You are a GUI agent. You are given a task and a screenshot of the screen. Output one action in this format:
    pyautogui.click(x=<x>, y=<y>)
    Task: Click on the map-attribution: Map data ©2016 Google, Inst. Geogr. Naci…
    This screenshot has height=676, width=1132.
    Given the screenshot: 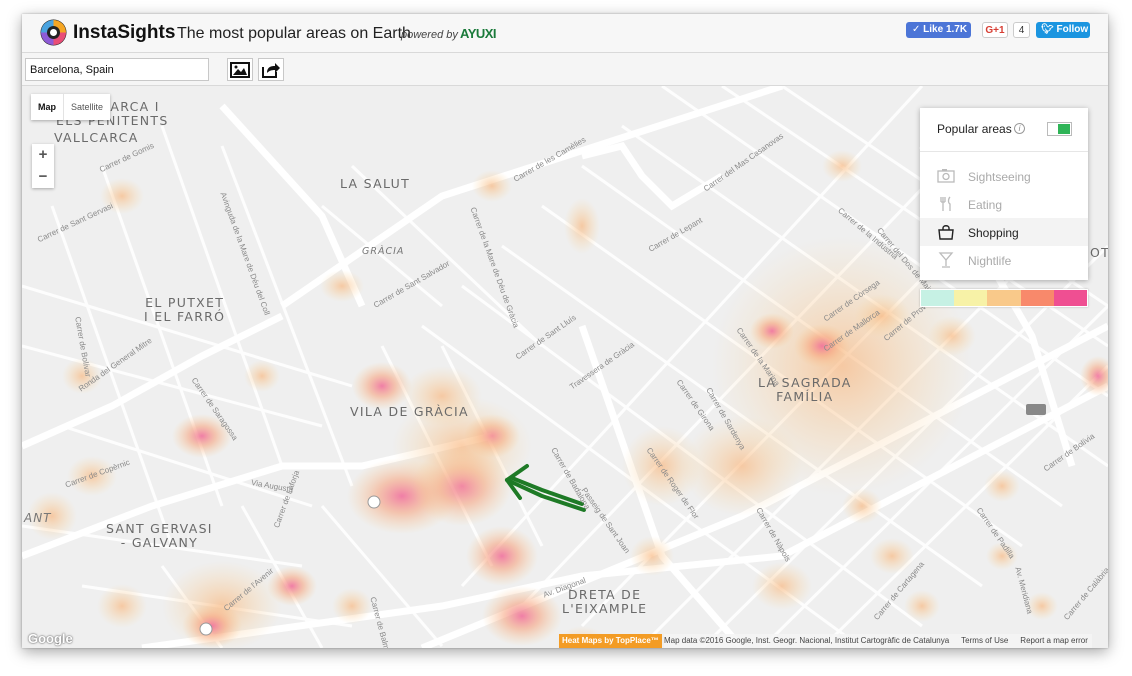 What is the action you would take?
    pyautogui.click(x=878, y=641)
    